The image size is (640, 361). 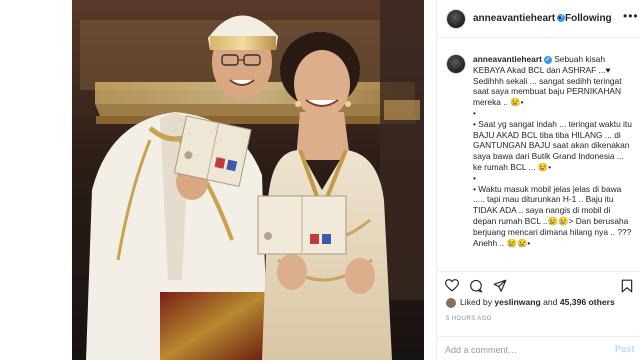 I want to click on liker-avatar, so click(x=451, y=302).